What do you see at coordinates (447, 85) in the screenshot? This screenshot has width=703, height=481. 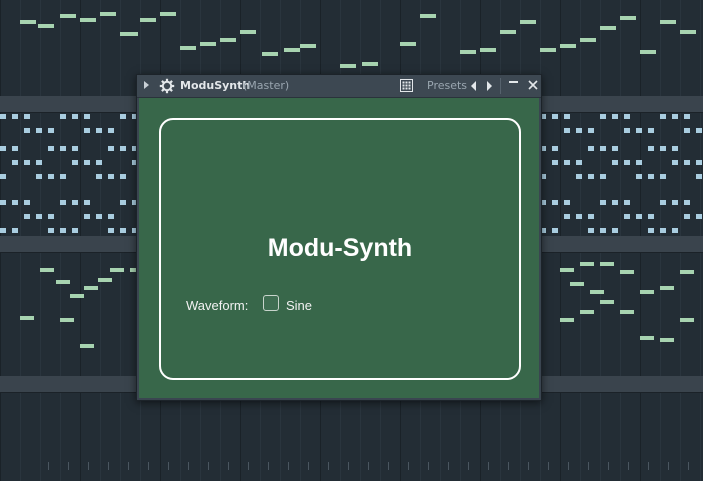 I see `presets-button: Presets` at bounding box center [447, 85].